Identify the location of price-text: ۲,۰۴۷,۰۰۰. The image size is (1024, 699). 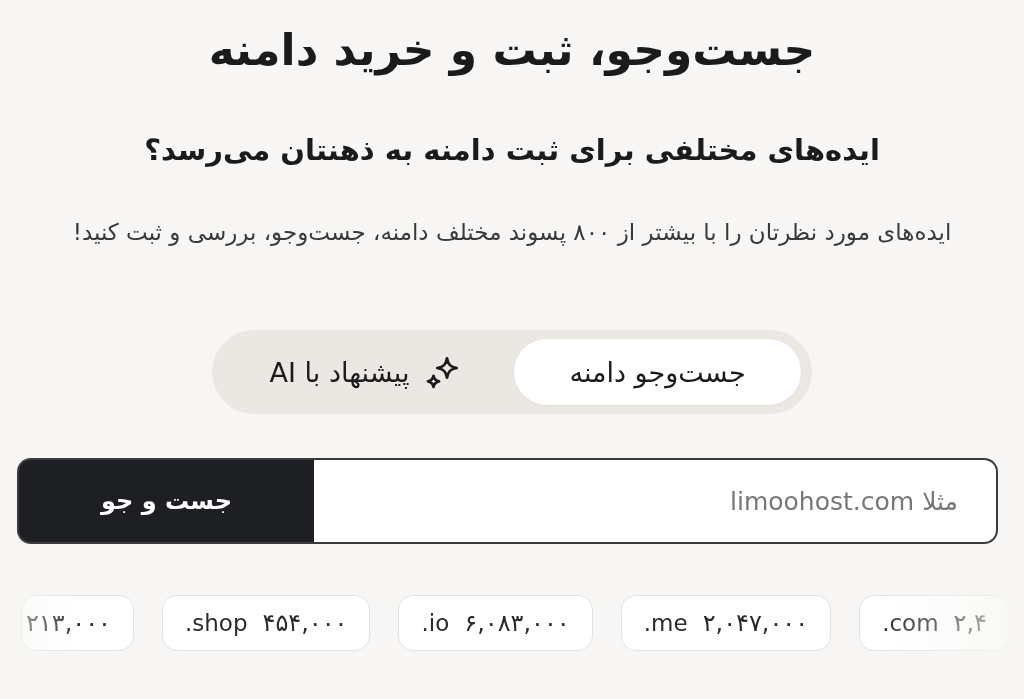
(755, 623).